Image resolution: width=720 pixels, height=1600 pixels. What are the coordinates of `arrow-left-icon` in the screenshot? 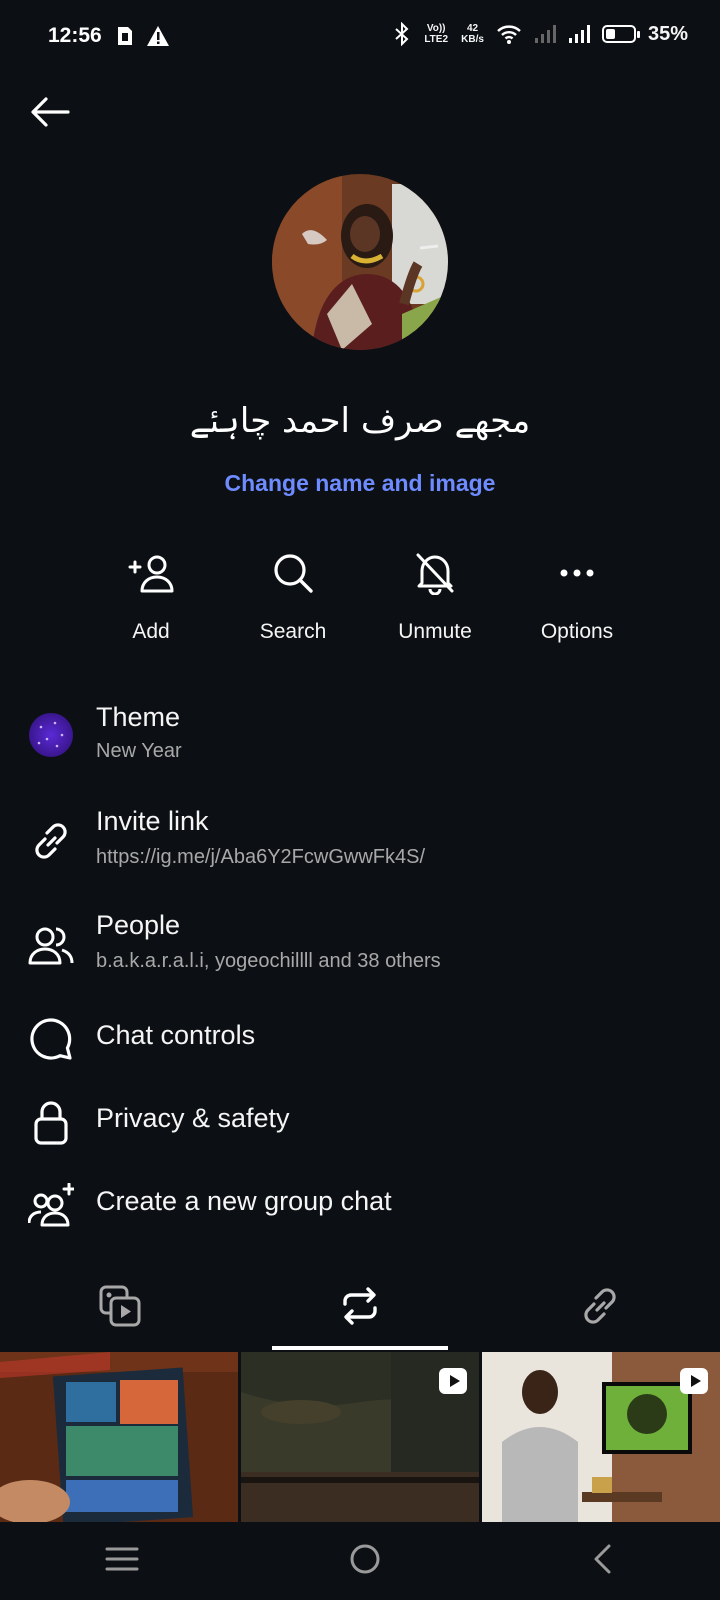 It's located at (50, 112).